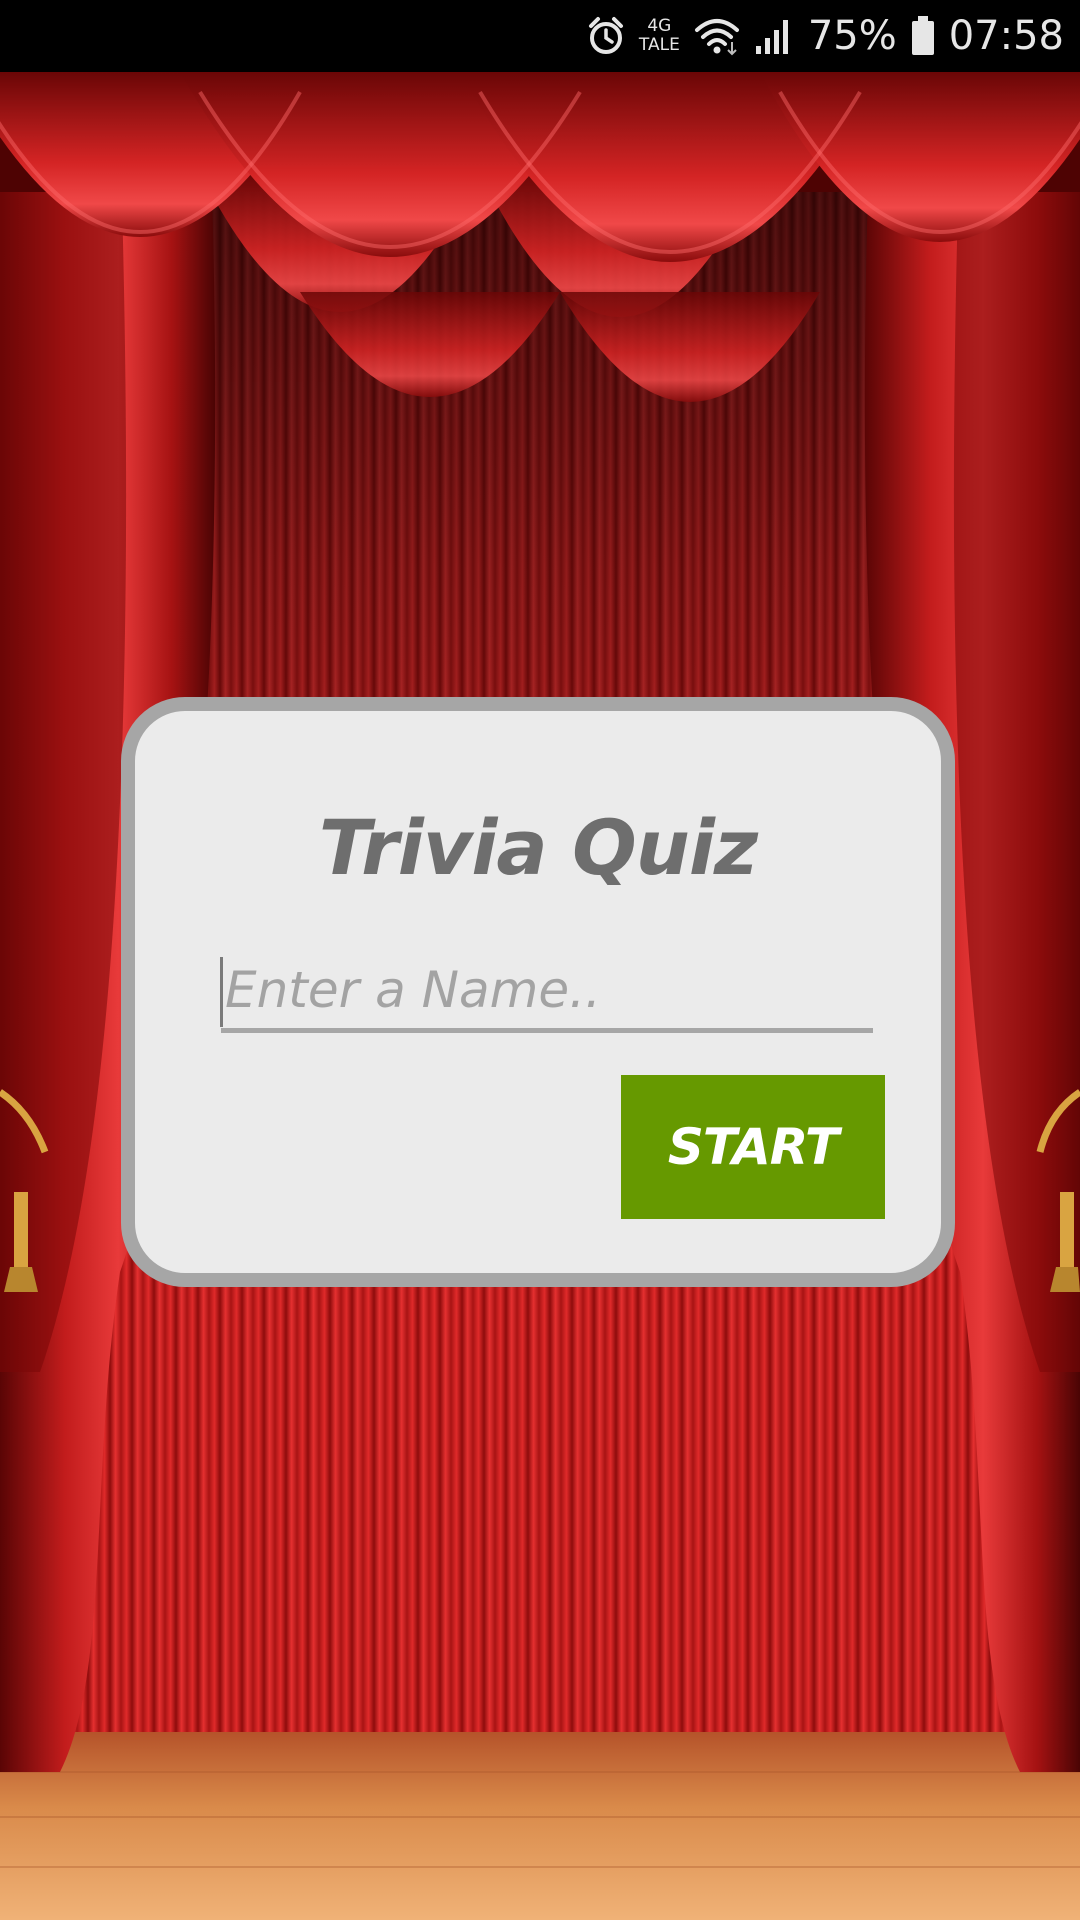 The image size is (1080, 1920). What do you see at coordinates (659, 45) in the screenshot?
I see `network-type-bottom: TALE` at bounding box center [659, 45].